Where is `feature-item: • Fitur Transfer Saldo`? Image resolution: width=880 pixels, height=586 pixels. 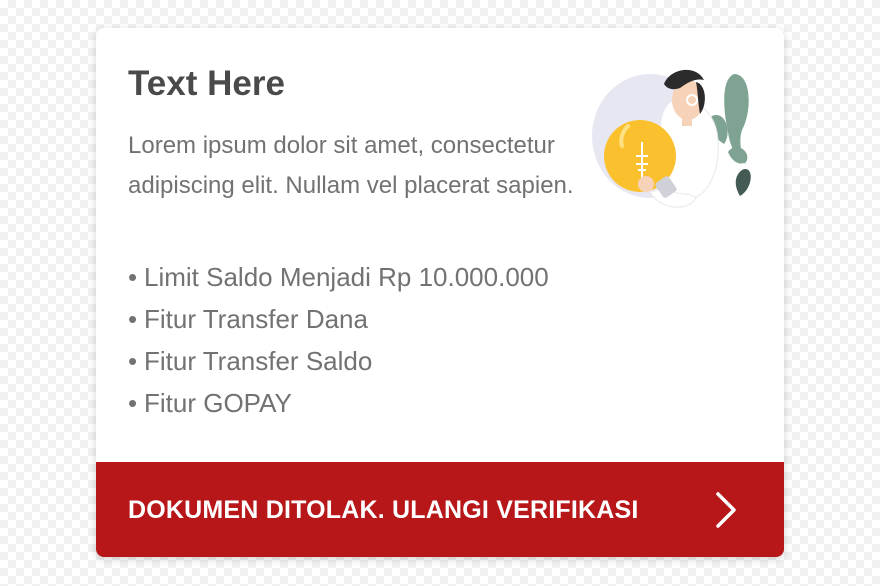
feature-item: • Fitur Transfer Saldo is located at coordinates (338, 361).